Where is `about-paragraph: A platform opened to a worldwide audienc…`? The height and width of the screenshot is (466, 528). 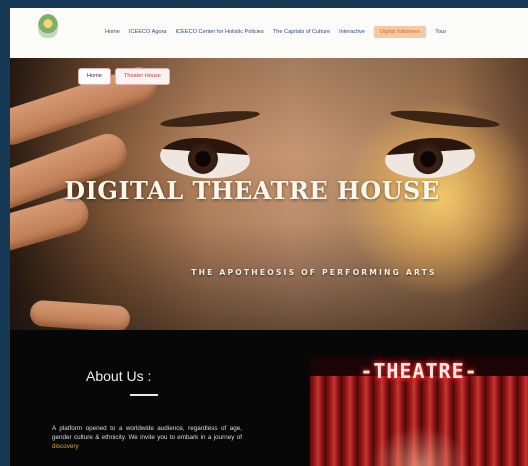 about-paragraph: A platform opened to a worldwide audienc… is located at coordinates (147, 437).